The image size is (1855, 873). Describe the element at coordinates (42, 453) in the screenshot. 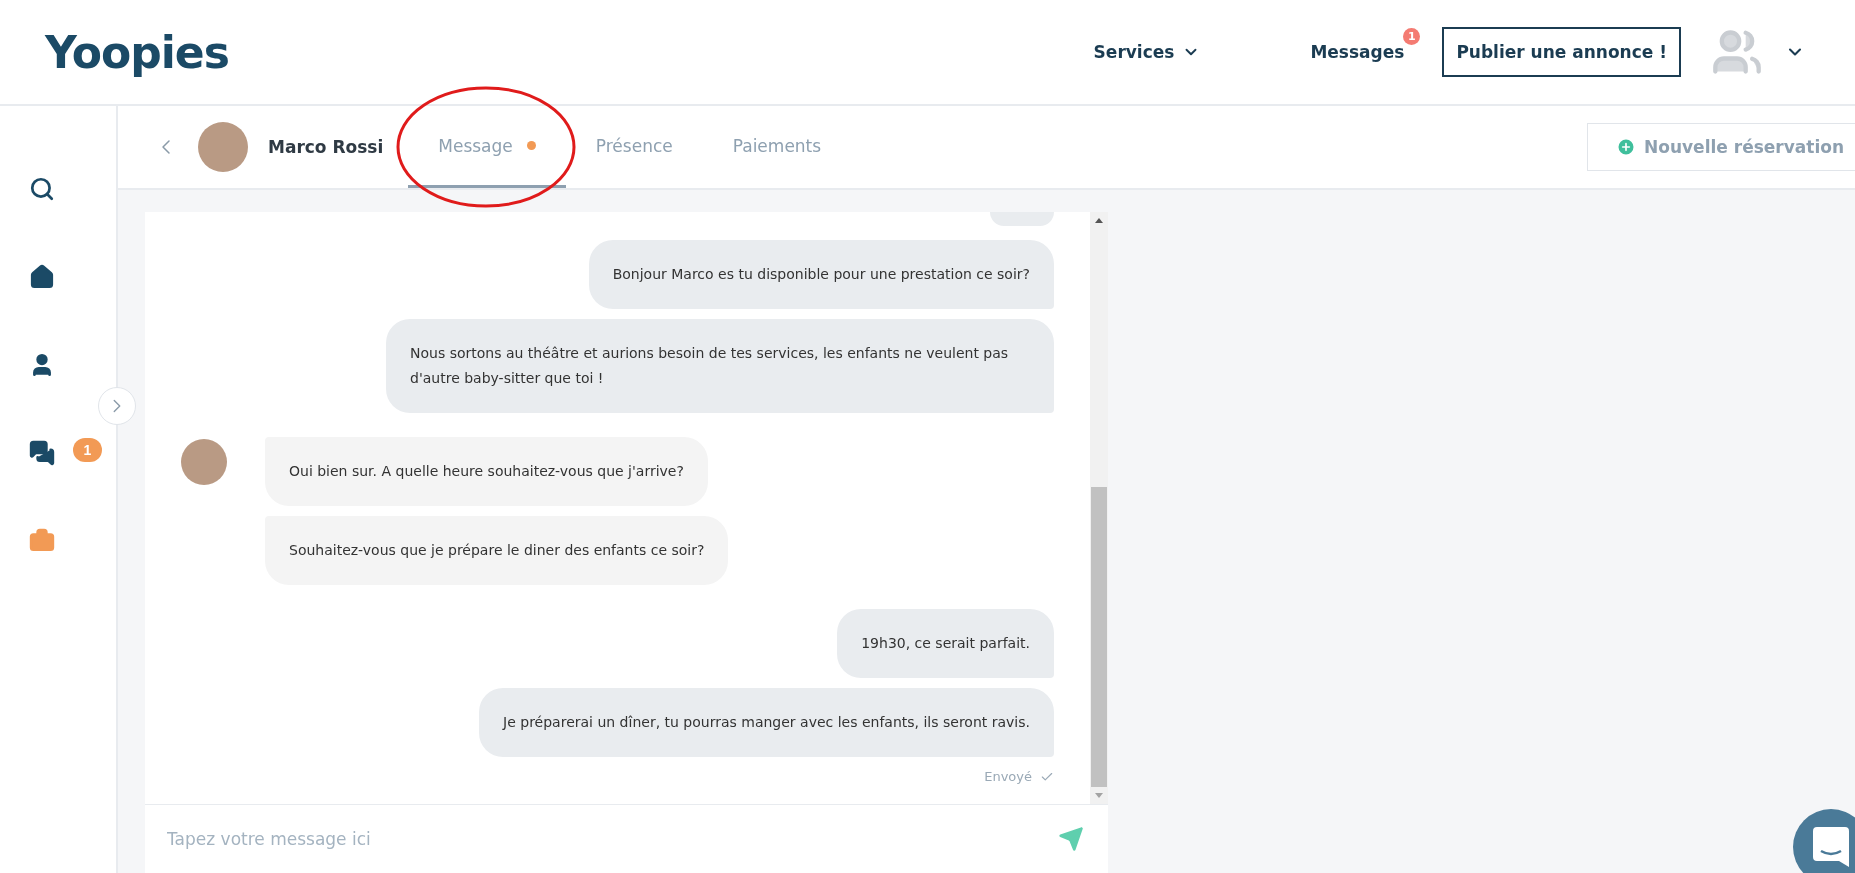

I see `chat-bubbles-icon` at that location.